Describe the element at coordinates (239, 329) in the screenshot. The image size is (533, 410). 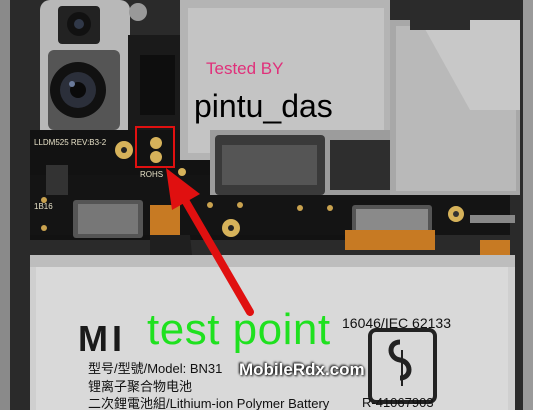
I see `test-point-label: test point` at that location.